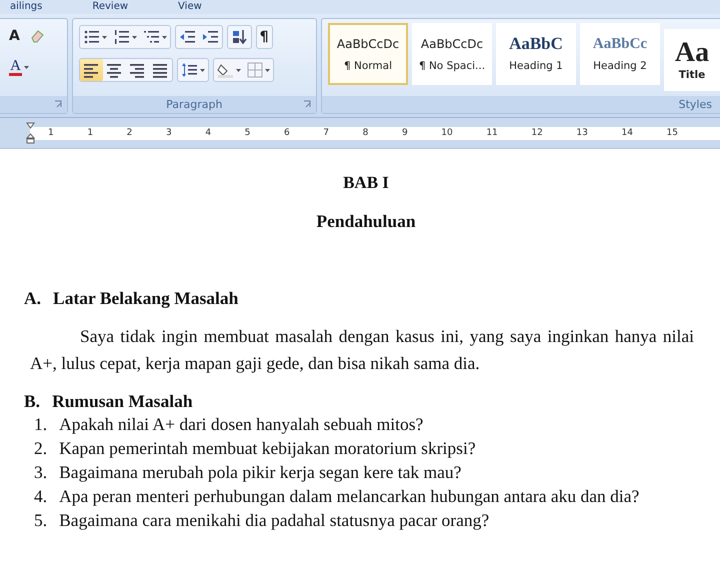  I want to click on document-subtitle: Pendahuluan, so click(366, 221).